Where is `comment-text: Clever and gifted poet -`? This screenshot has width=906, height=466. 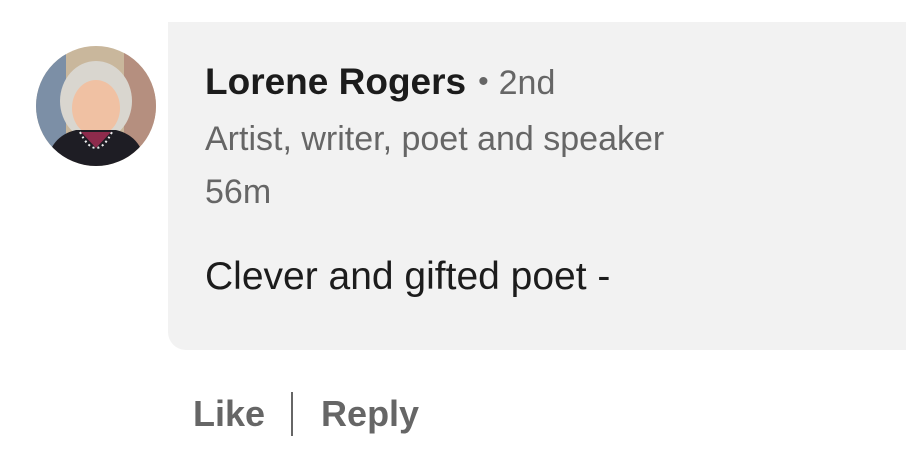 comment-text: Clever and gifted poet - is located at coordinates (408, 276).